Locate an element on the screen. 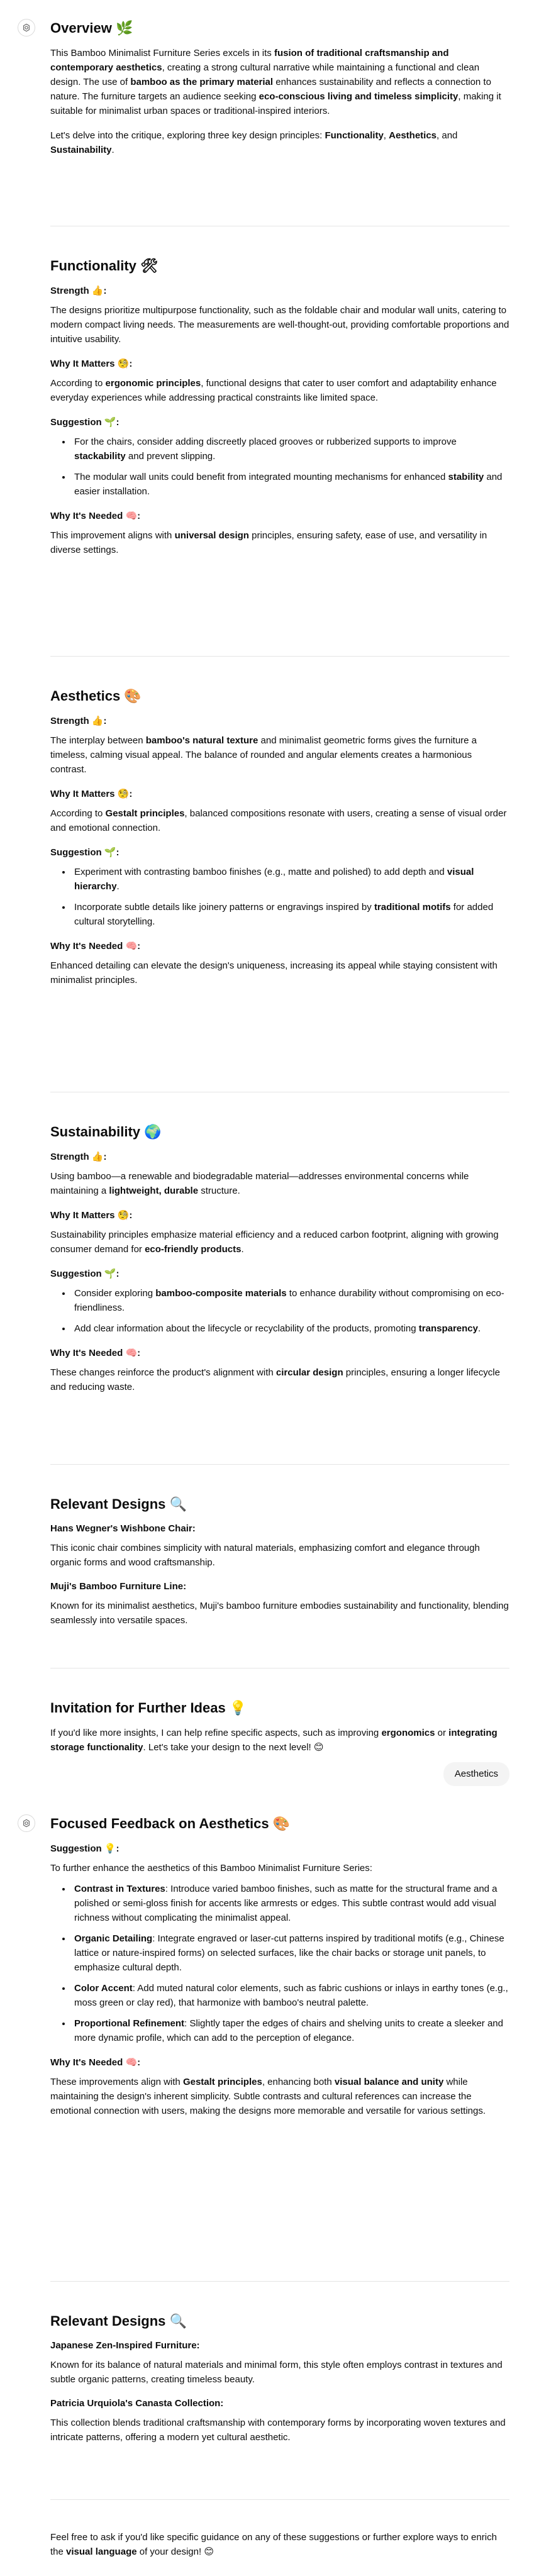 The height and width of the screenshot is (2576, 534). functionality-heading: Functionality 🛠 is located at coordinates (104, 266).